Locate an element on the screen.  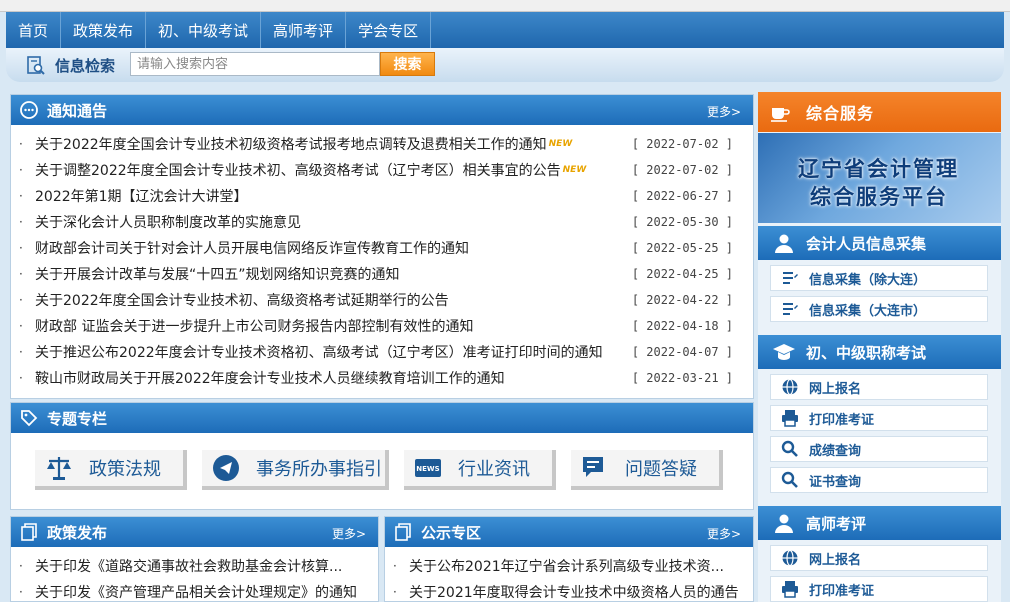
notice-date: [ 2022-04-22 ] is located at coordinates (682, 300).